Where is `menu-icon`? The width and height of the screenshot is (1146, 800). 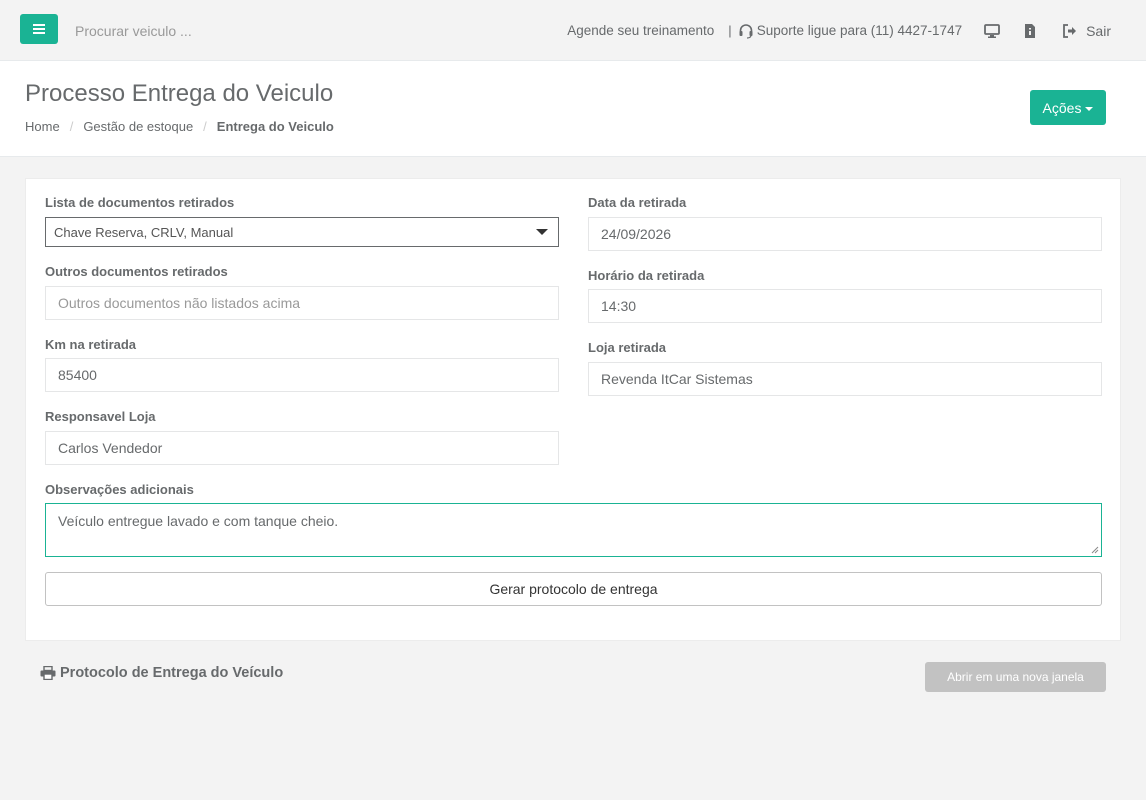 menu-icon is located at coordinates (39, 29).